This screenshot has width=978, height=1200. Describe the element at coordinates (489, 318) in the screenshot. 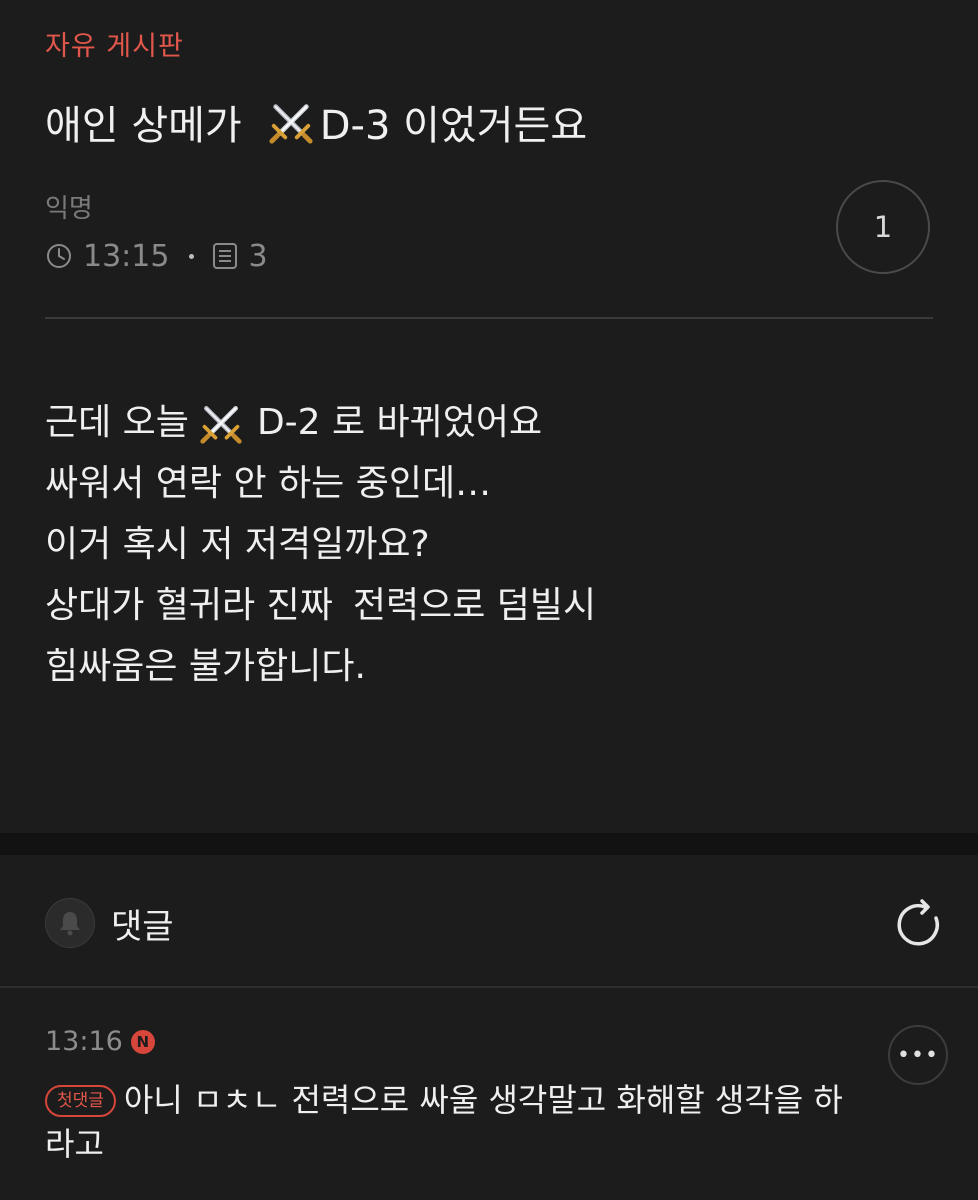

I see `title-divider` at that location.